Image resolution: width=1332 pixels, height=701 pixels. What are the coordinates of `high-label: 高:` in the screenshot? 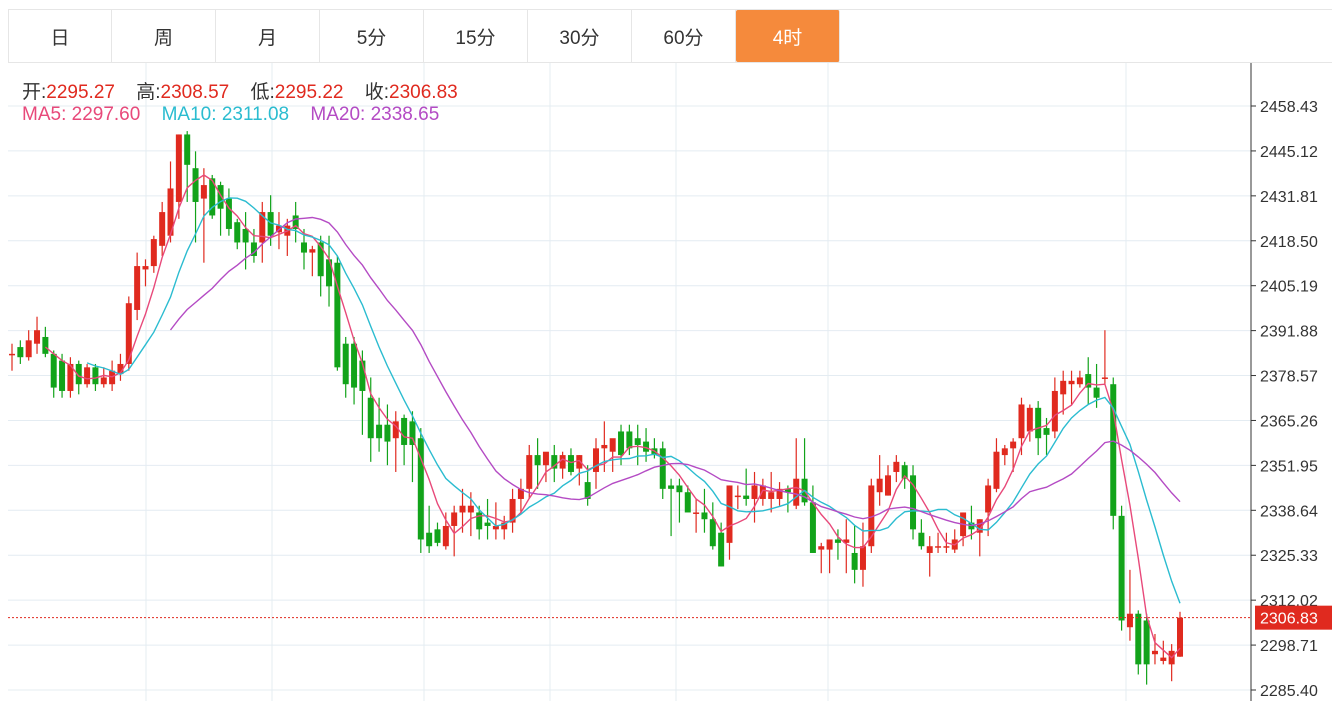 It's located at (148, 92).